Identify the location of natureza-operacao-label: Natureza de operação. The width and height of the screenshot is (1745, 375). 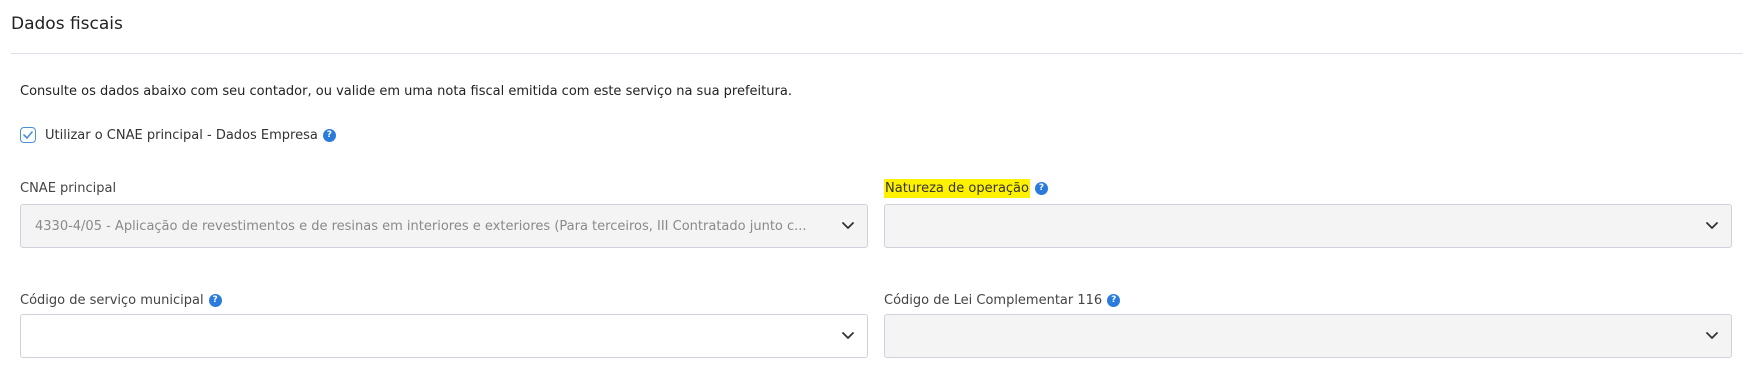
(957, 188).